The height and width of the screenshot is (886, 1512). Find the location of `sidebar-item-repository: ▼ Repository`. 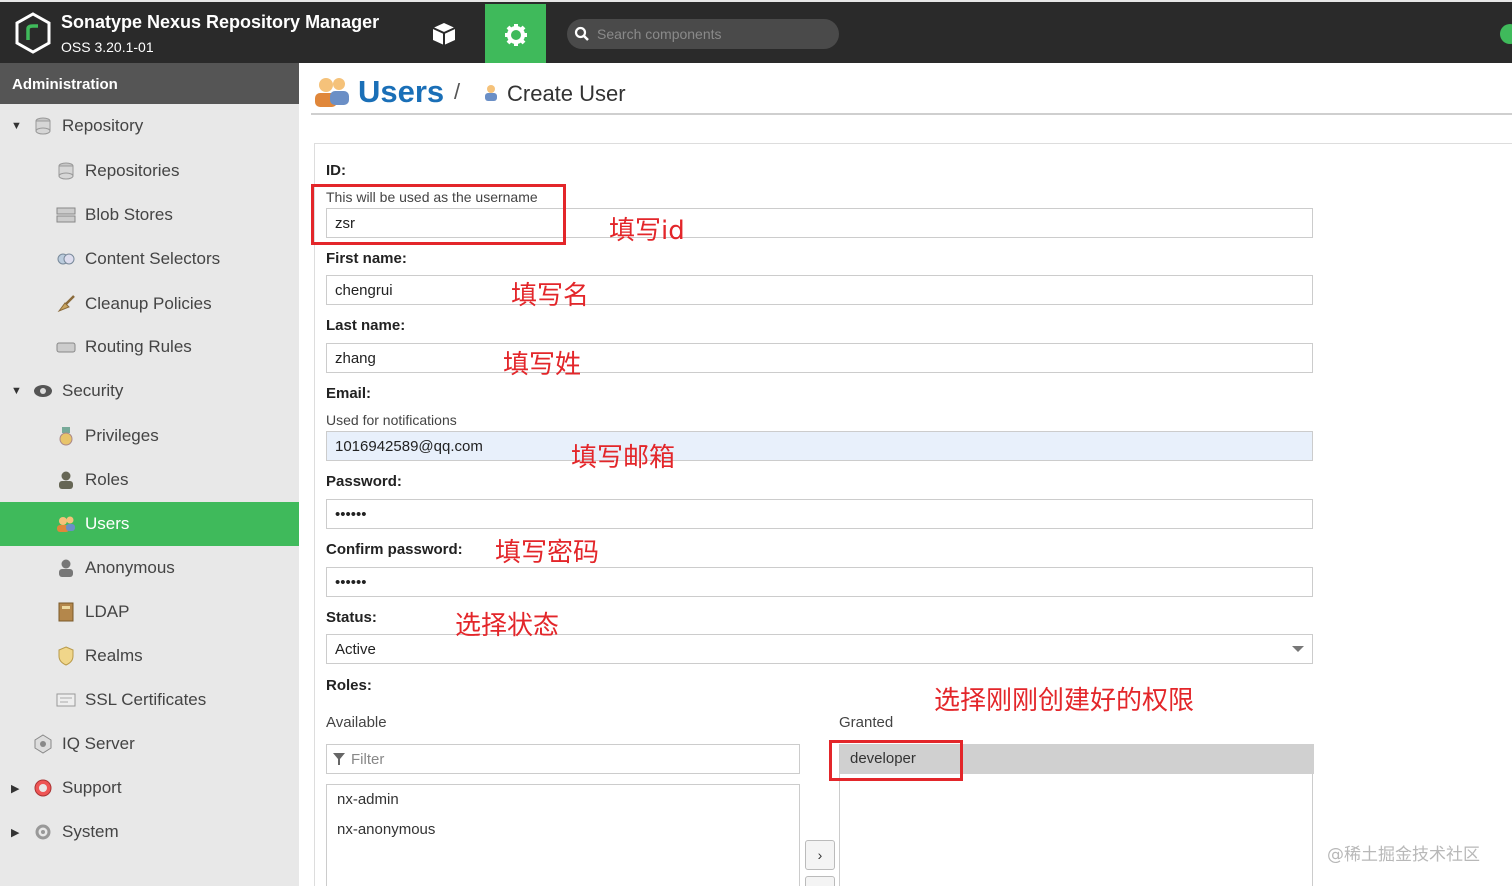

sidebar-item-repository: ▼ Repository is located at coordinates (149, 126).